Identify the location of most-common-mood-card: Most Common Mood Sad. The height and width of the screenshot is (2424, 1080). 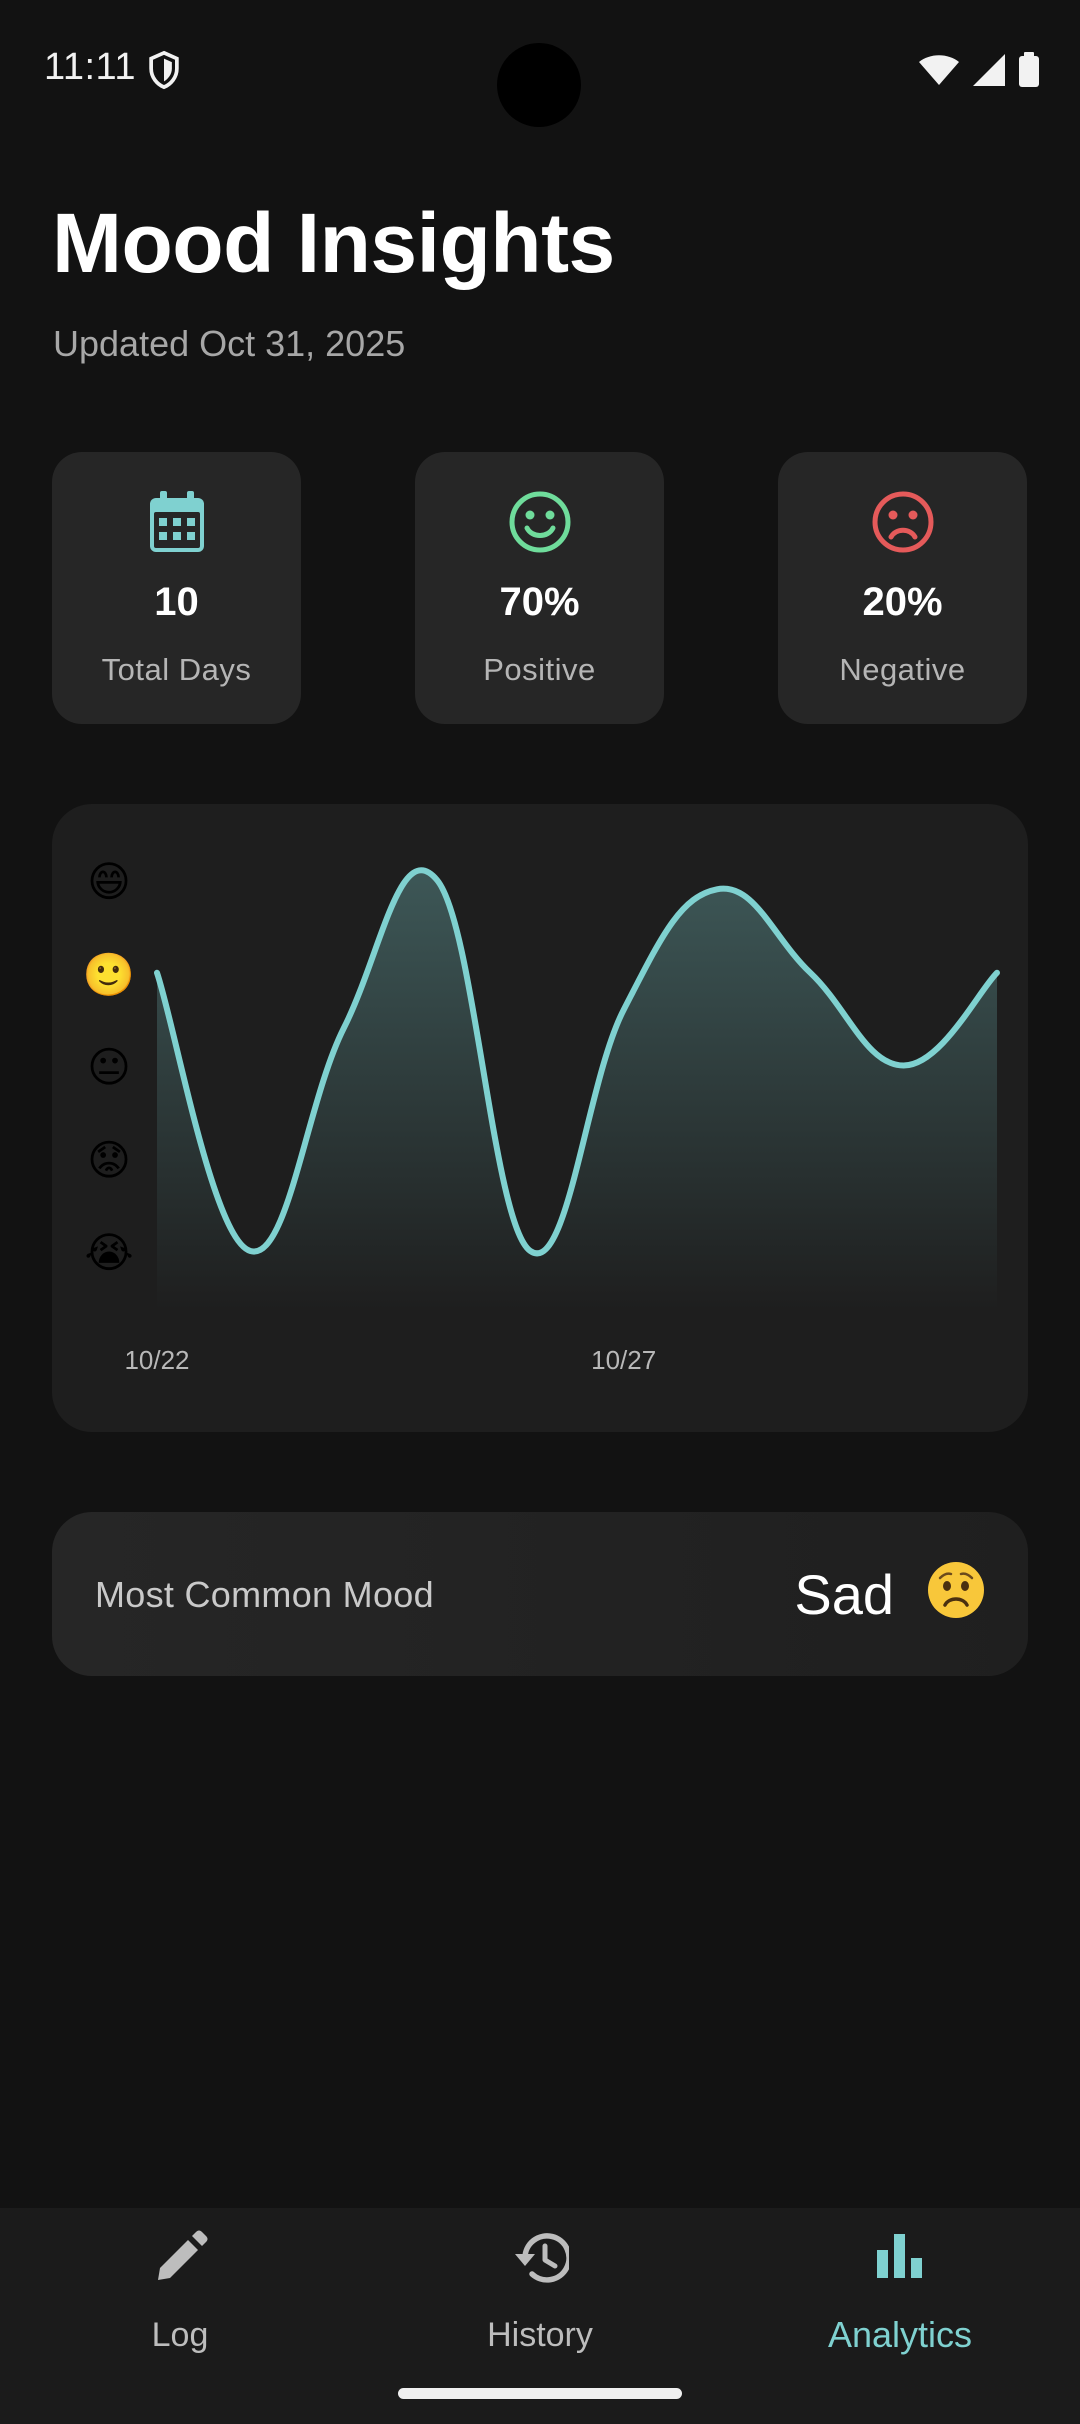
(540, 1594).